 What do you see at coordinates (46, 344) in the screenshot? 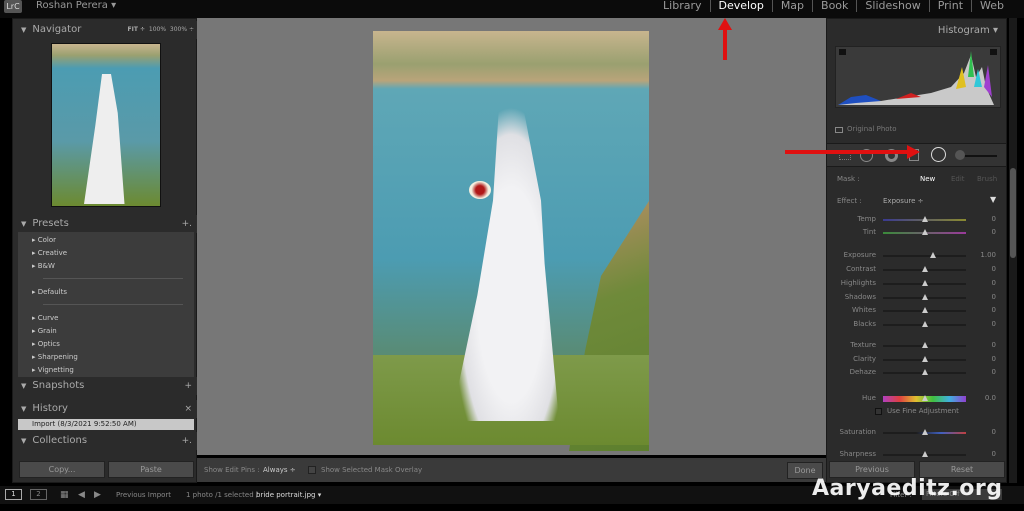
I see `preset-optics: Optics` at bounding box center [46, 344].